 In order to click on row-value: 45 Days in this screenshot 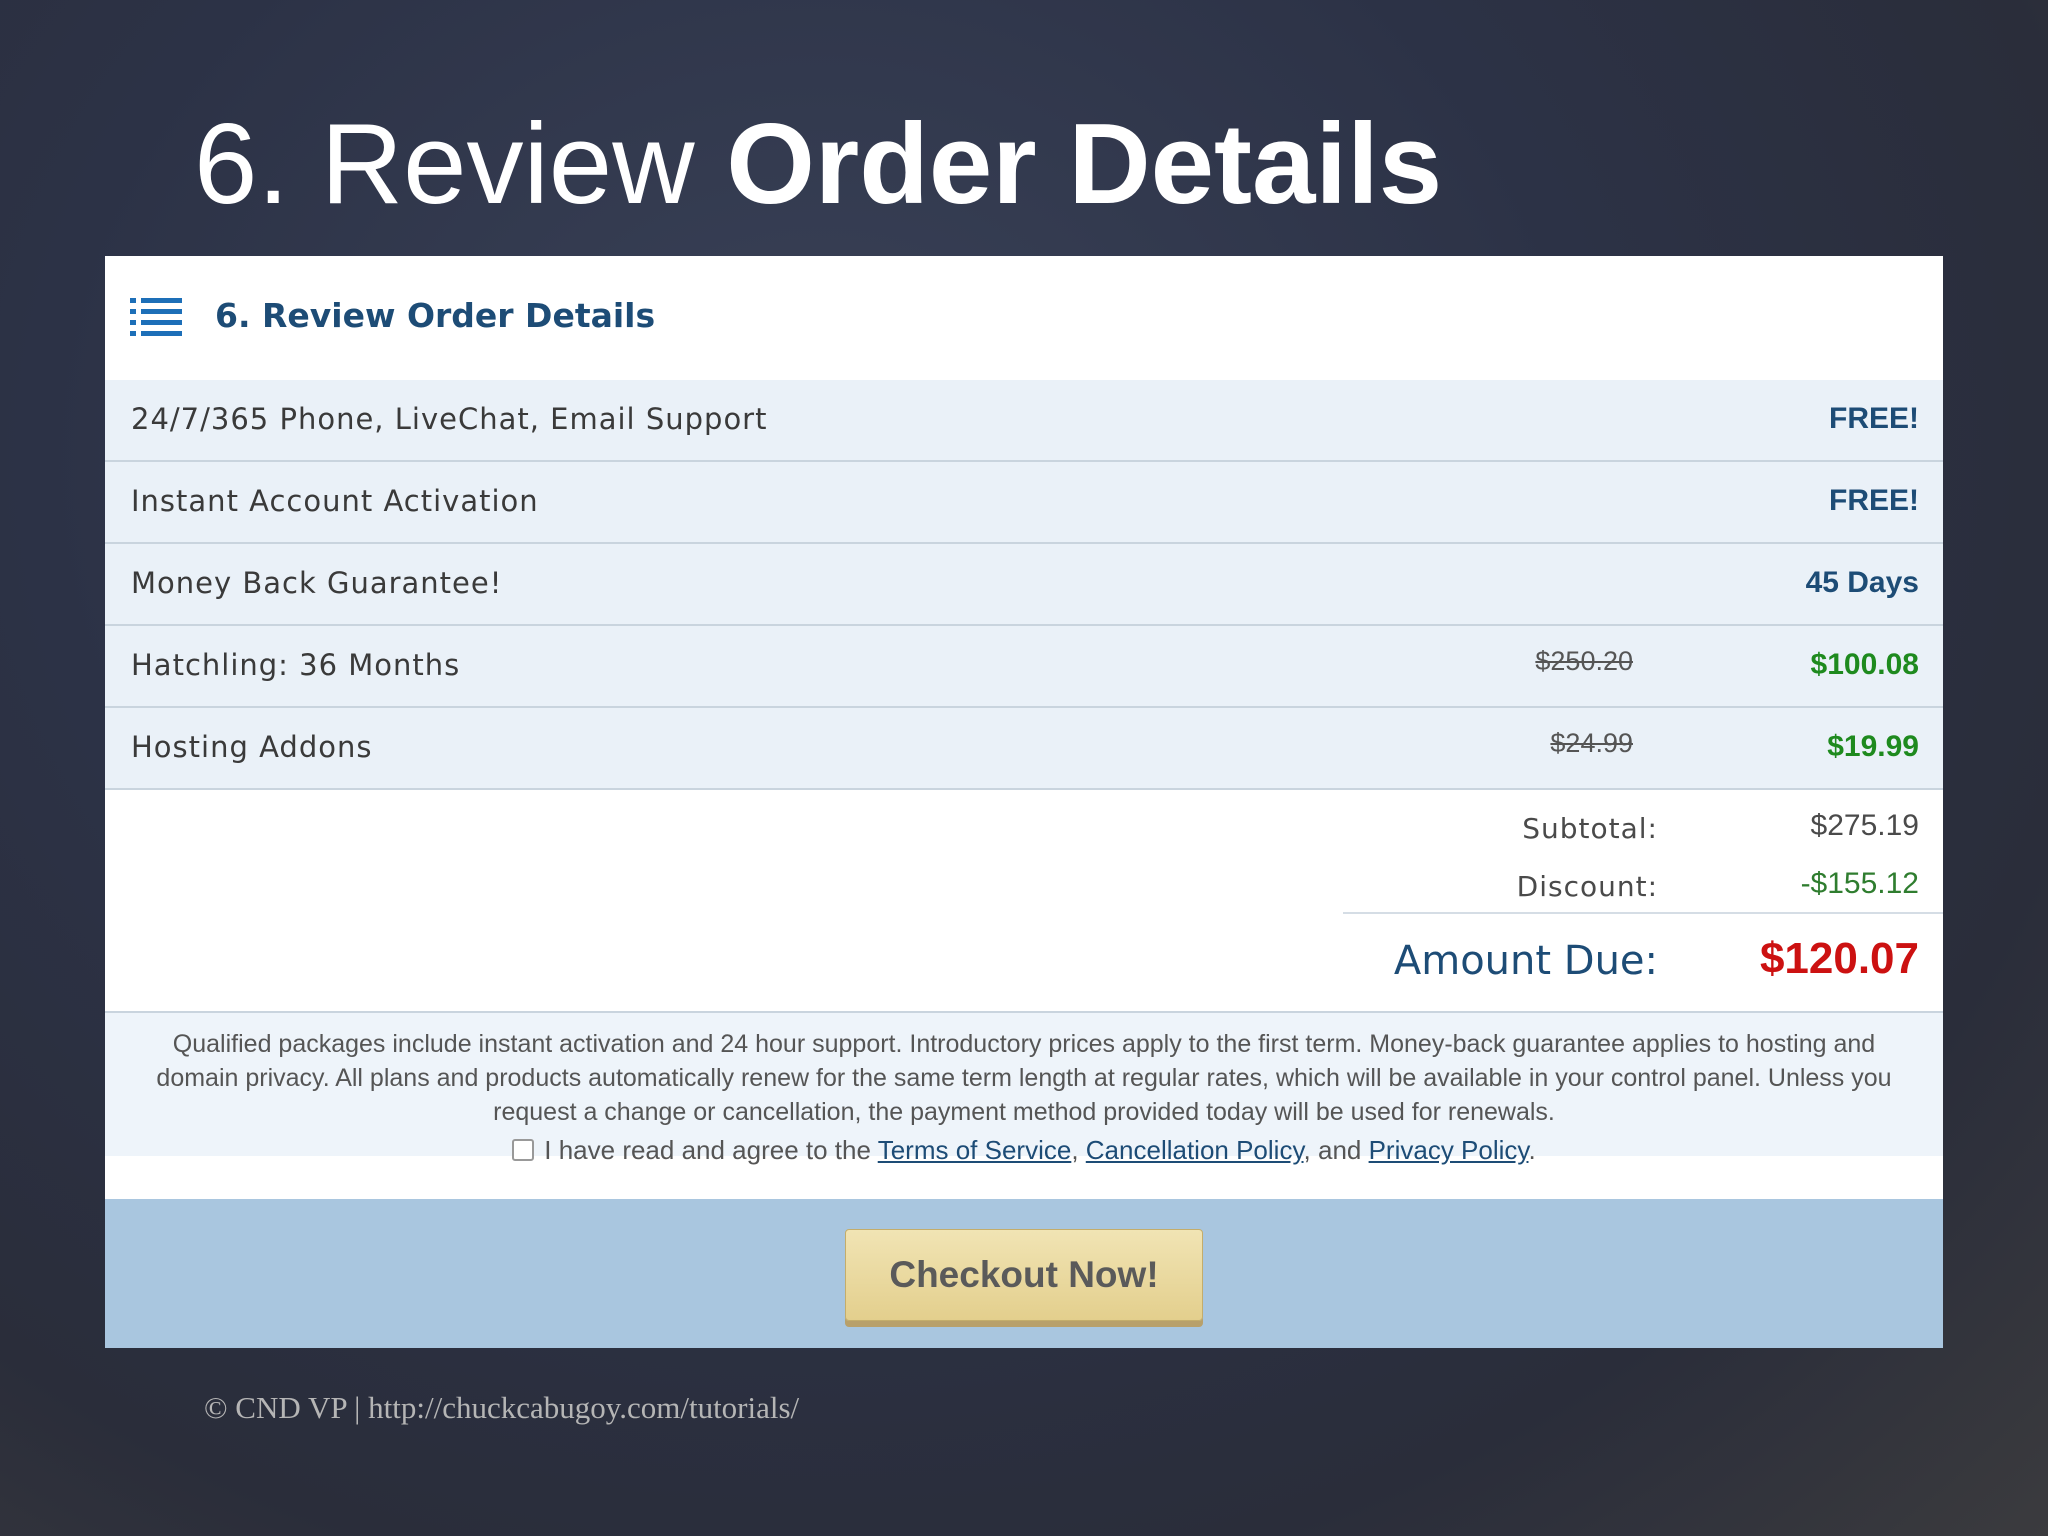, I will do `click(1862, 582)`.